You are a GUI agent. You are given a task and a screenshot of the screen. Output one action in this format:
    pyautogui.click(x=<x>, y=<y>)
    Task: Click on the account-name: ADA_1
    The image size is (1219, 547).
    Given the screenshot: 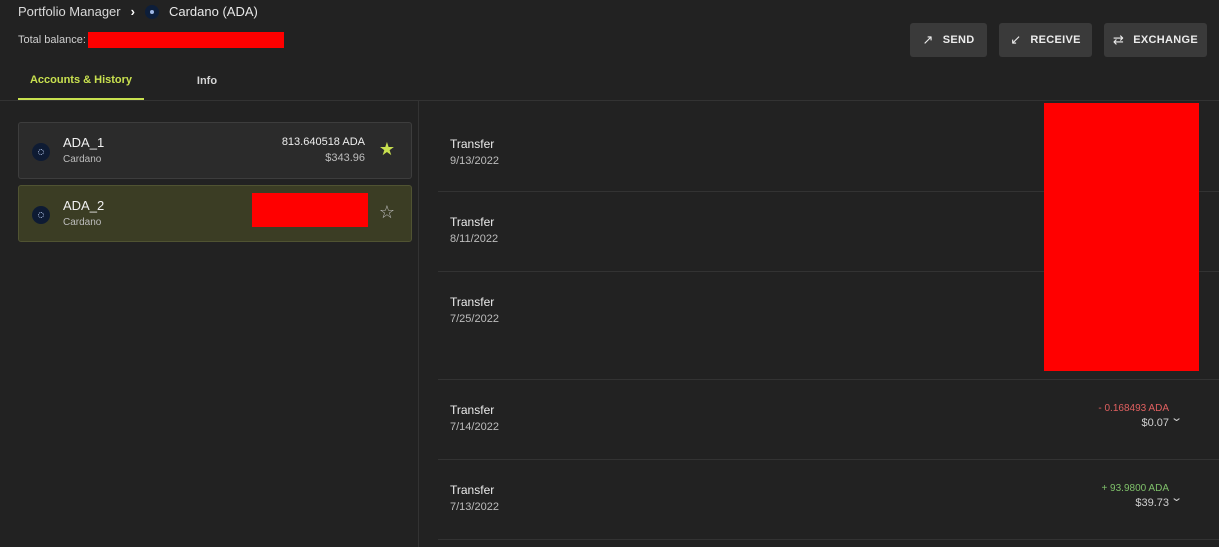 What is the action you would take?
    pyautogui.click(x=84, y=142)
    